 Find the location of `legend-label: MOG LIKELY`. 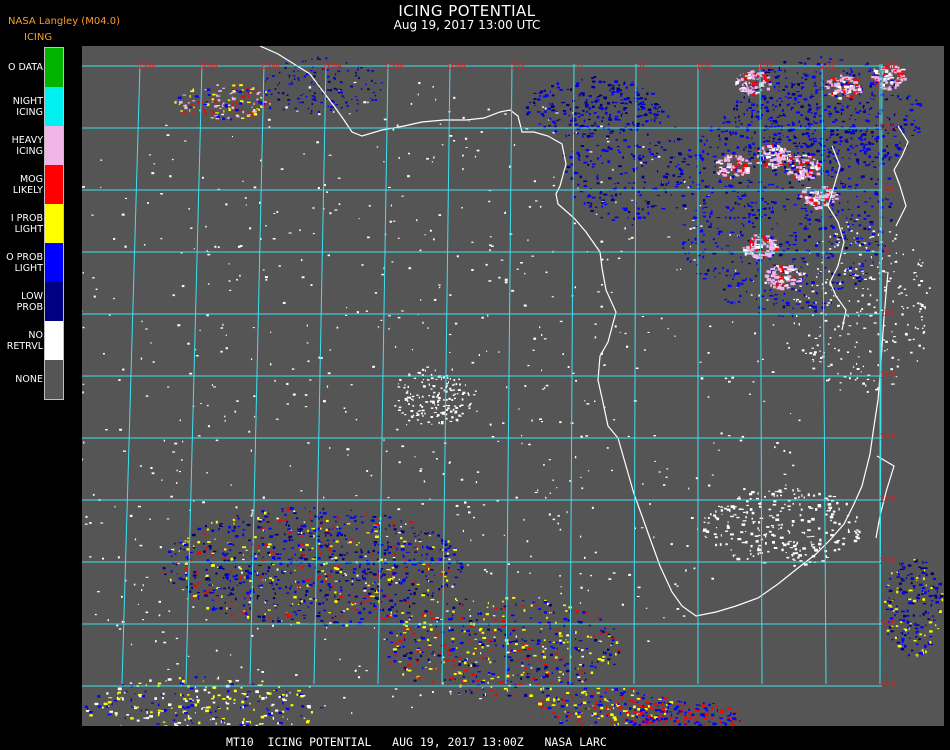

legend-label: MOG LIKELY is located at coordinates (27, 184).